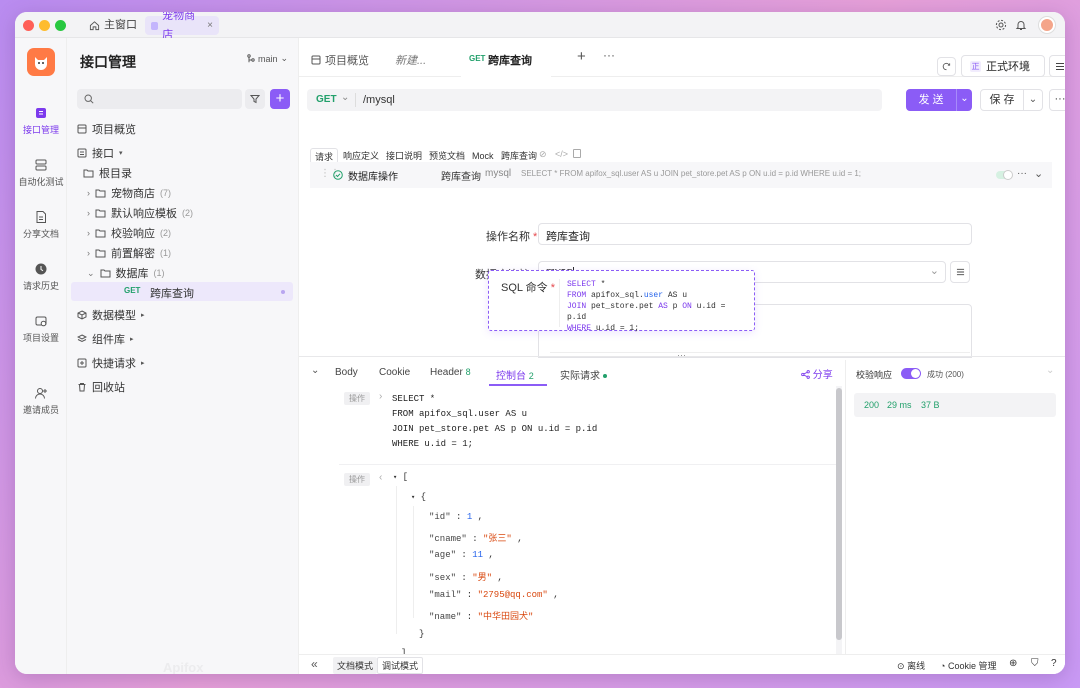 The image size is (1080, 688). I want to click on panel-splitter: ···, so click(682, 355).